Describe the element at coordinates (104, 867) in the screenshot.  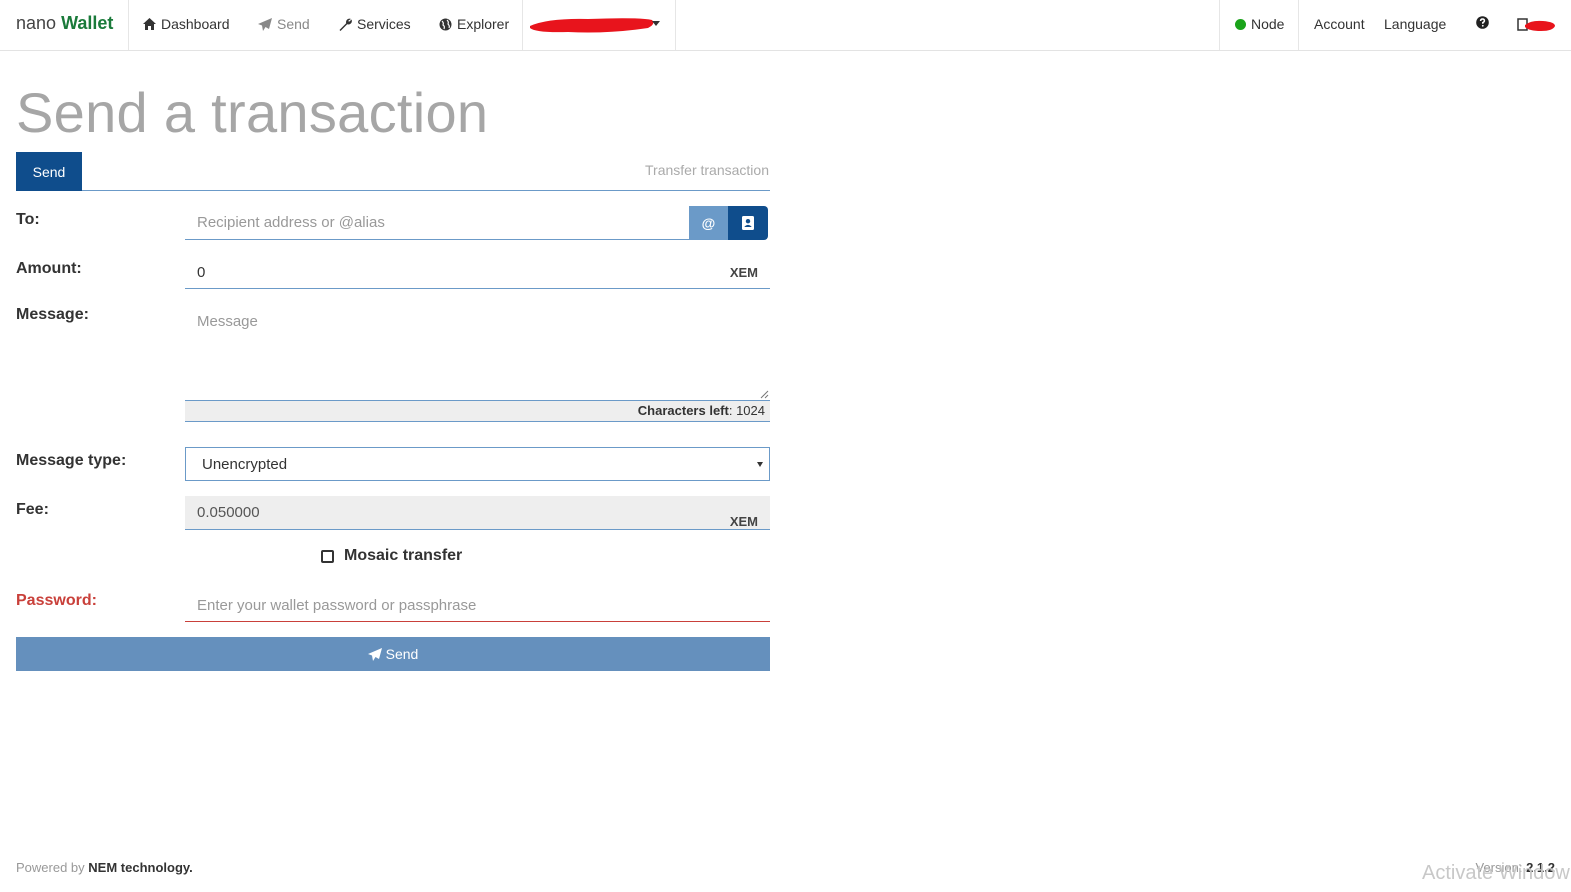
I see `footer-powered-by: Powered by NEM technology.` at that location.